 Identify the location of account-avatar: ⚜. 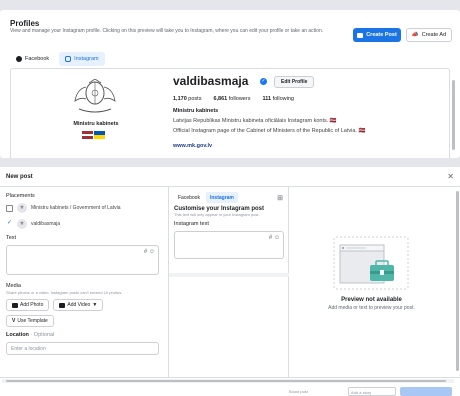
(22, 224).